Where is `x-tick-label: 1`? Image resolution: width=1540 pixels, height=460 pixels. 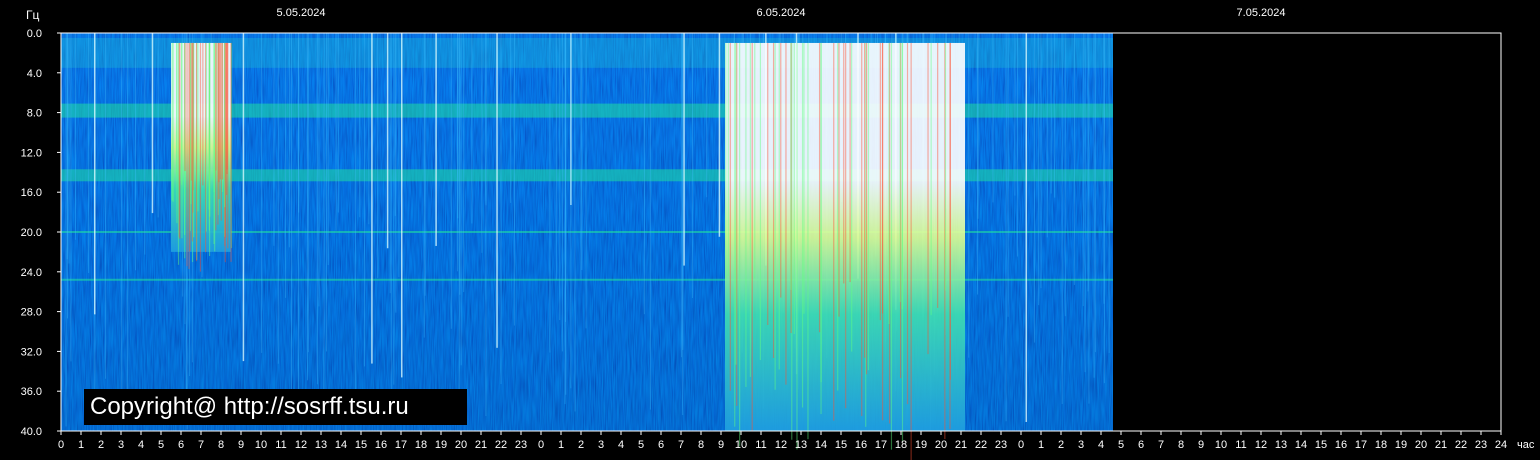
x-tick-label: 1 is located at coordinates (81, 445).